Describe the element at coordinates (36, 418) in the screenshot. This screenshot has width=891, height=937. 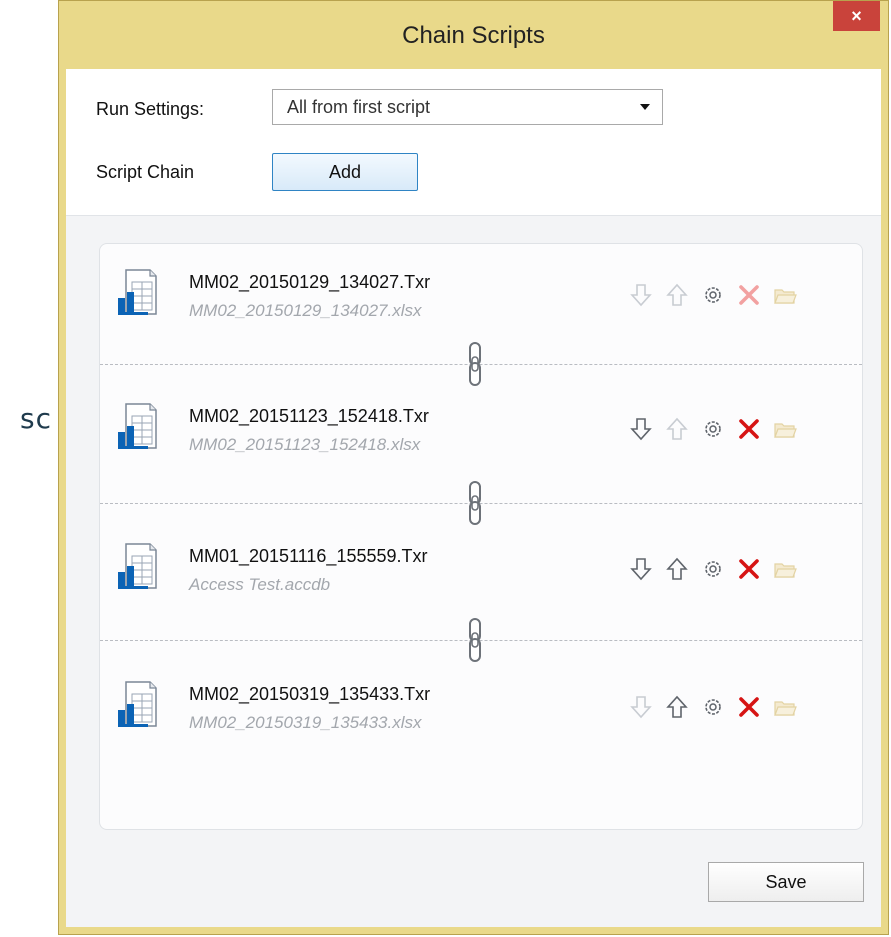
I see `background-text: sc` at that location.